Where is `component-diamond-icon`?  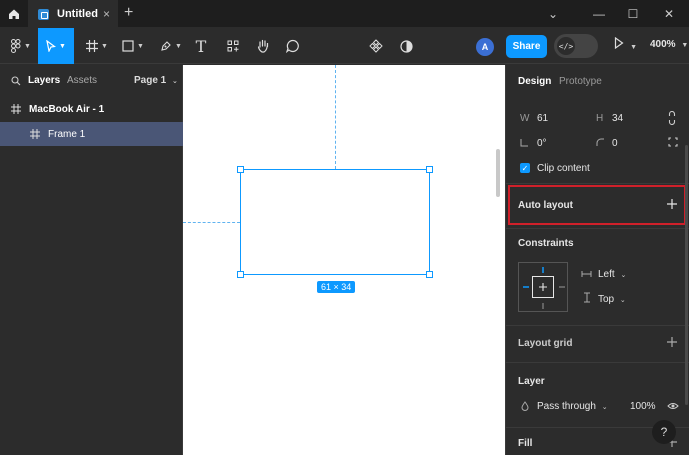
component-diamond-icon is located at coordinates (376, 46).